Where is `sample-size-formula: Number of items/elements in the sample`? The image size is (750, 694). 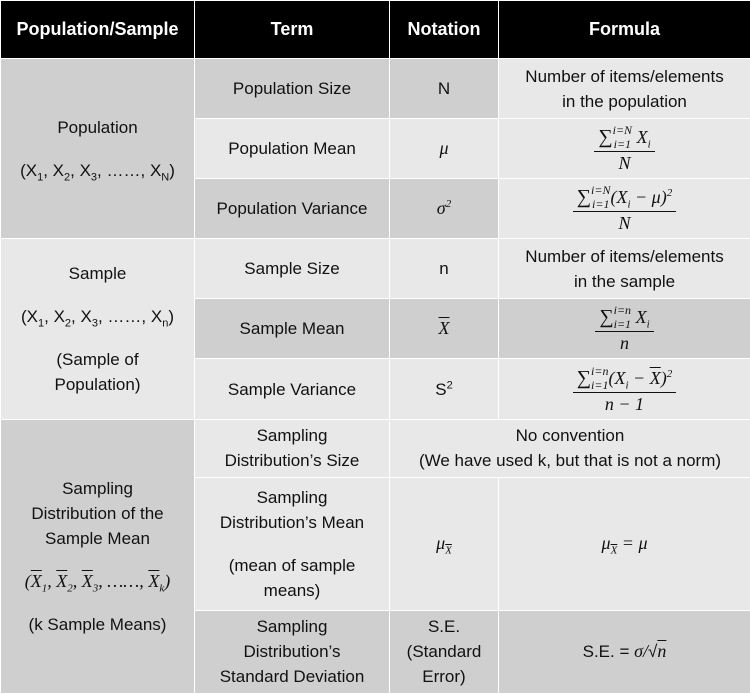
sample-size-formula: Number of items/elements in the sample is located at coordinates (624, 269).